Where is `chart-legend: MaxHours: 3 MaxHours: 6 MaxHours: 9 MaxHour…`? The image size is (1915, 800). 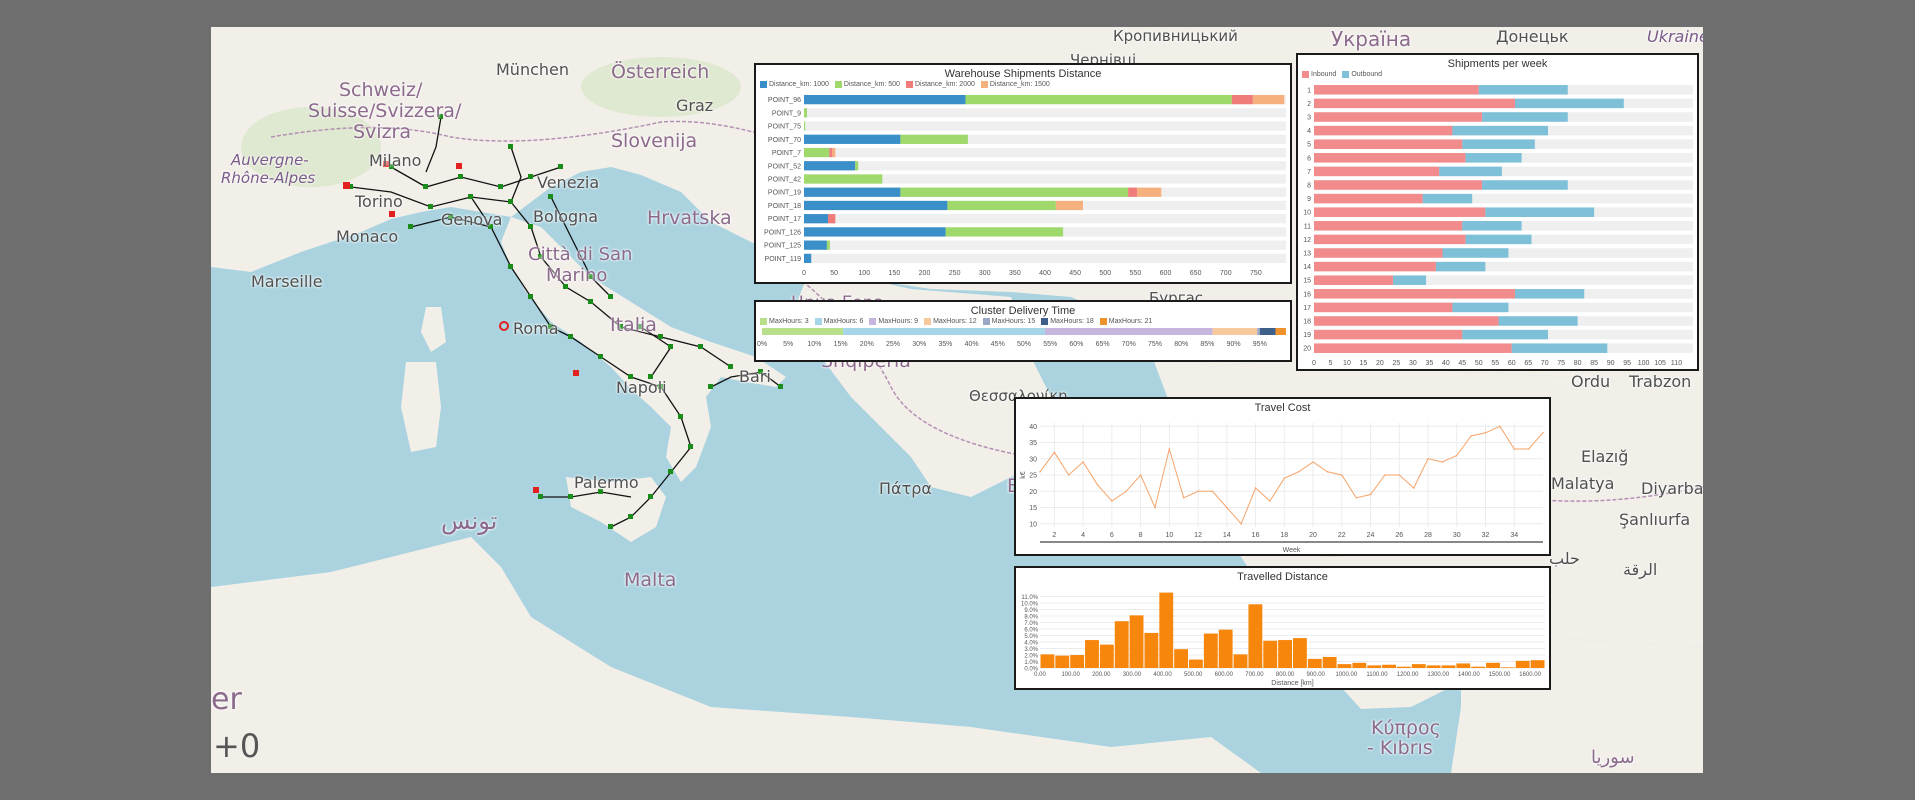
chart-legend: MaxHours: 3 MaxHours: 6 MaxHours: 9 MaxHour… is located at coordinates (1023, 321).